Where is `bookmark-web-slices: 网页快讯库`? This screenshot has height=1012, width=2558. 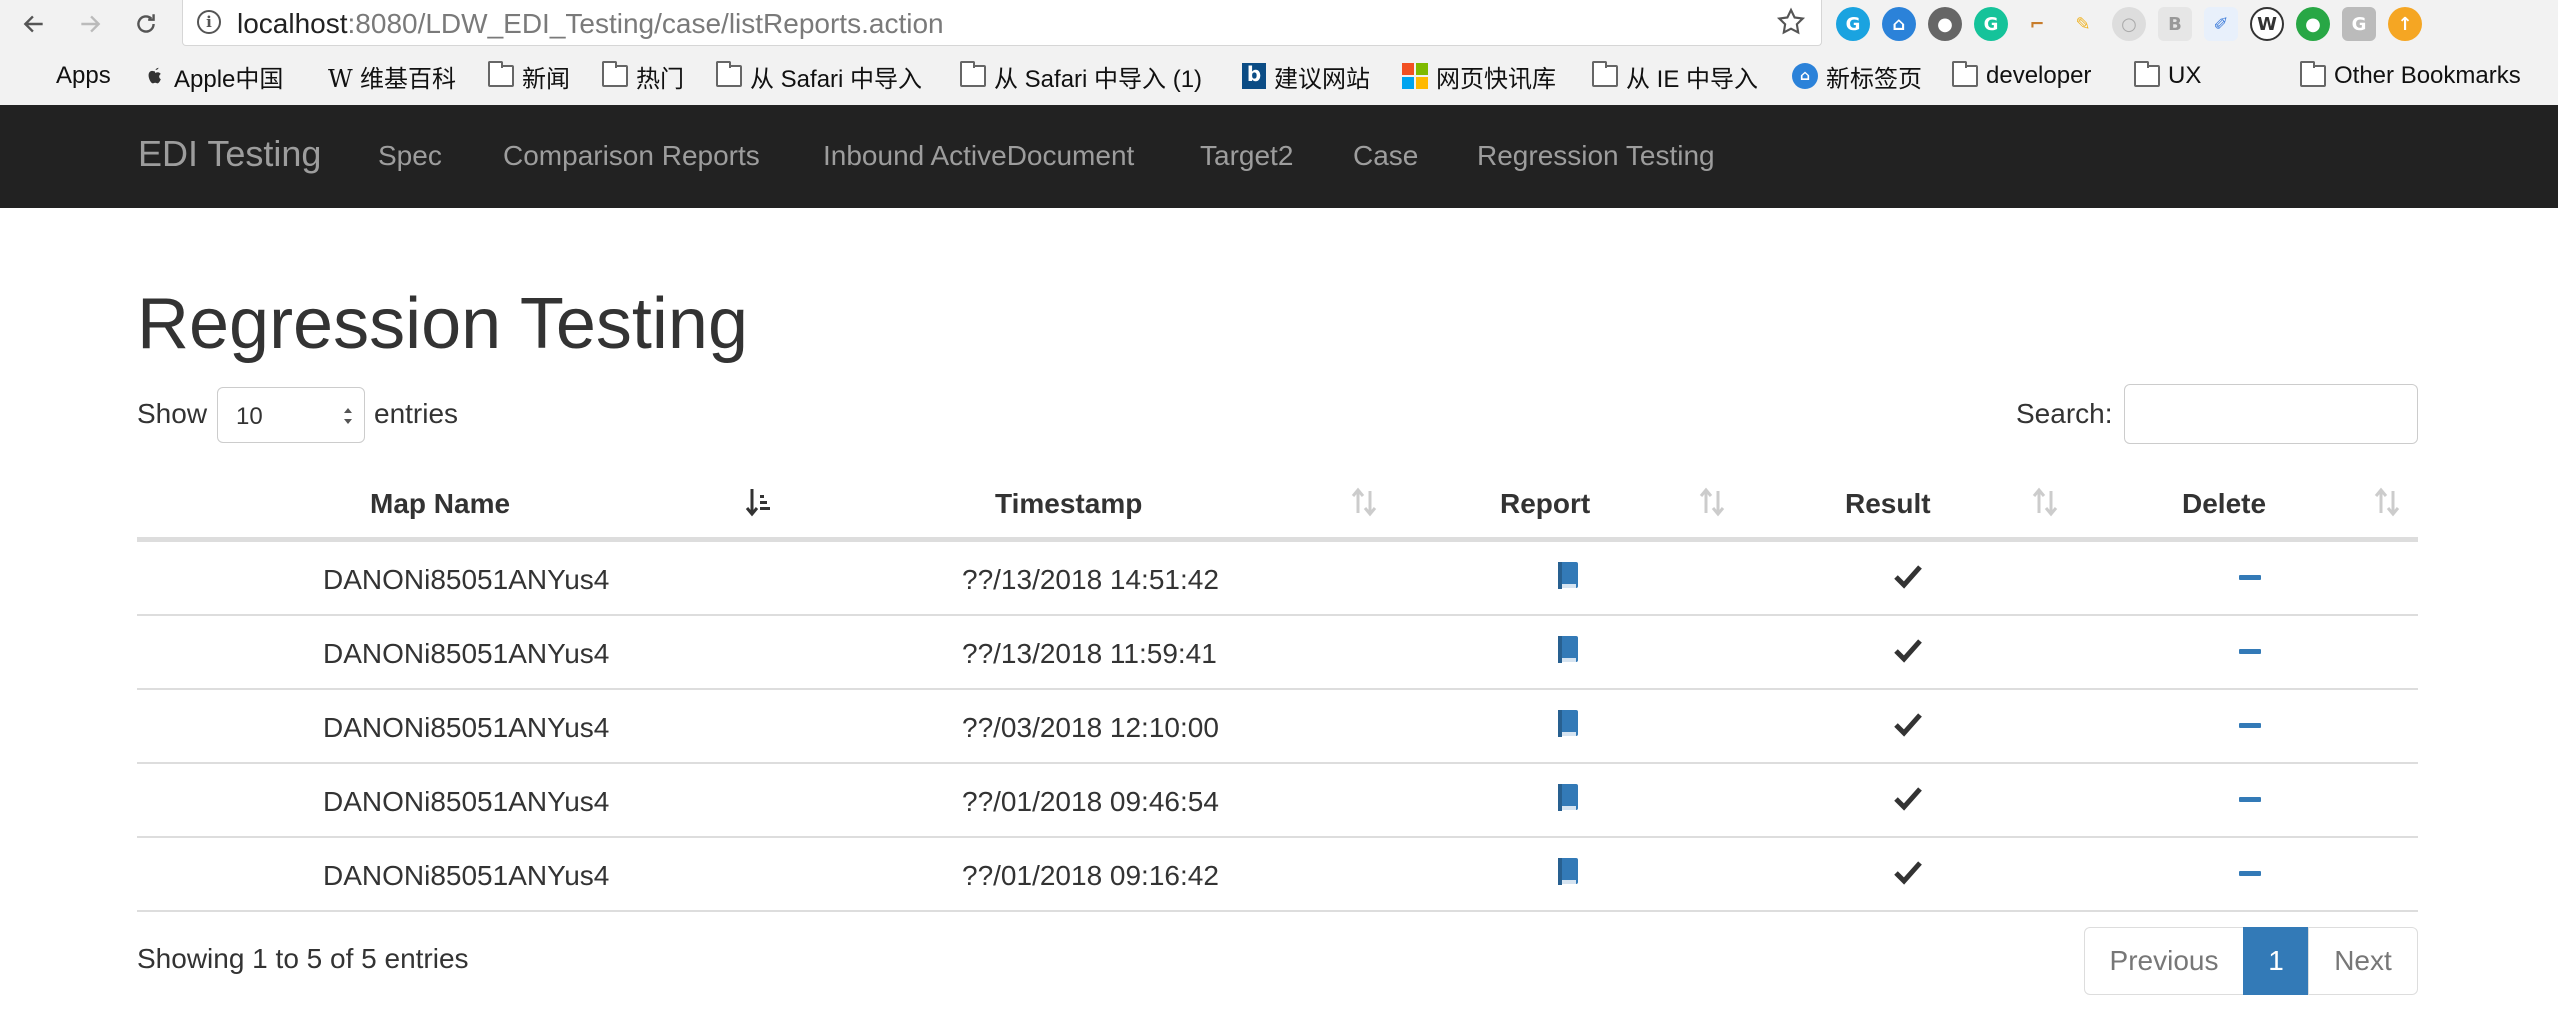 bookmark-web-slices: 网页快讯库 is located at coordinates (1479, 76).